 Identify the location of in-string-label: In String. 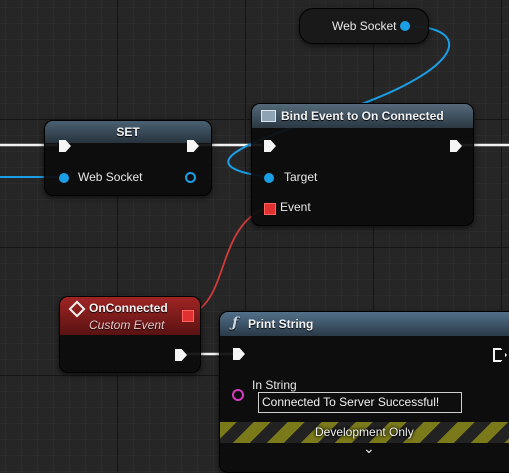
(274, 385).